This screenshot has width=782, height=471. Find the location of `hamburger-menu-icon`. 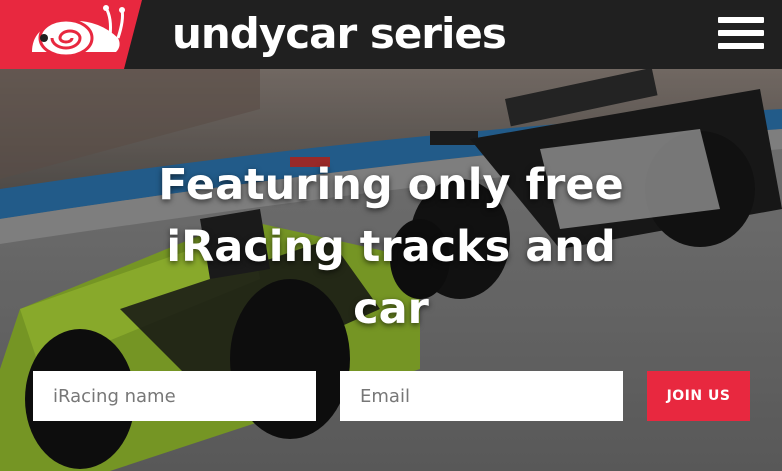

hamburger-menu-icon is located at coordinates (741, 35).